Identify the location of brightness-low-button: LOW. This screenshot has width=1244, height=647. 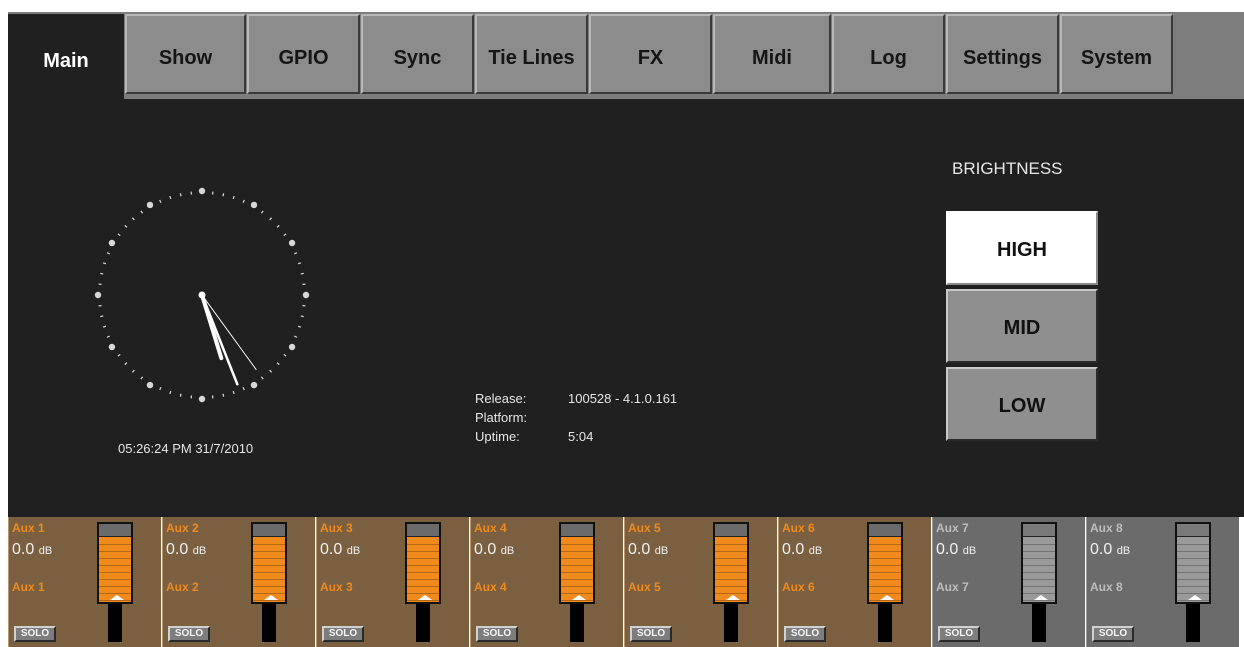
(1022, 404).